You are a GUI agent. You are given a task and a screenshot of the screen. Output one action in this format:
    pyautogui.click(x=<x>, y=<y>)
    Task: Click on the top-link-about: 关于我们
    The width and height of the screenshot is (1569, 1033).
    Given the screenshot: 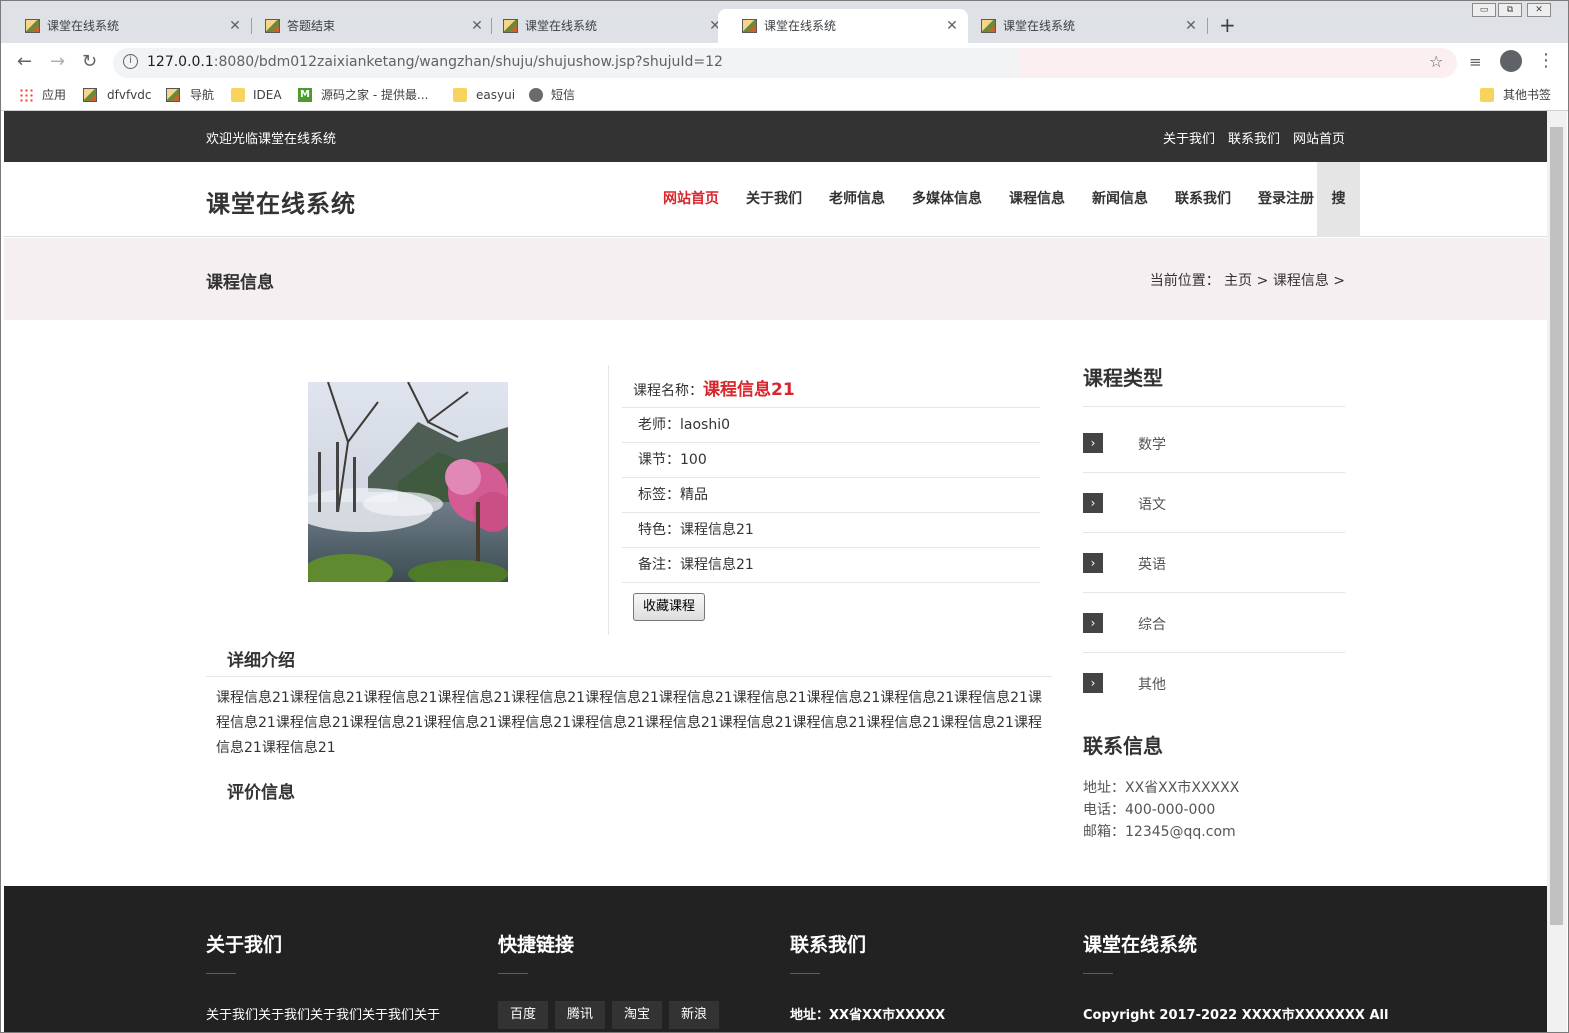 What is the action you would take?
    pyautogui.click(x=1189, y=139)
    